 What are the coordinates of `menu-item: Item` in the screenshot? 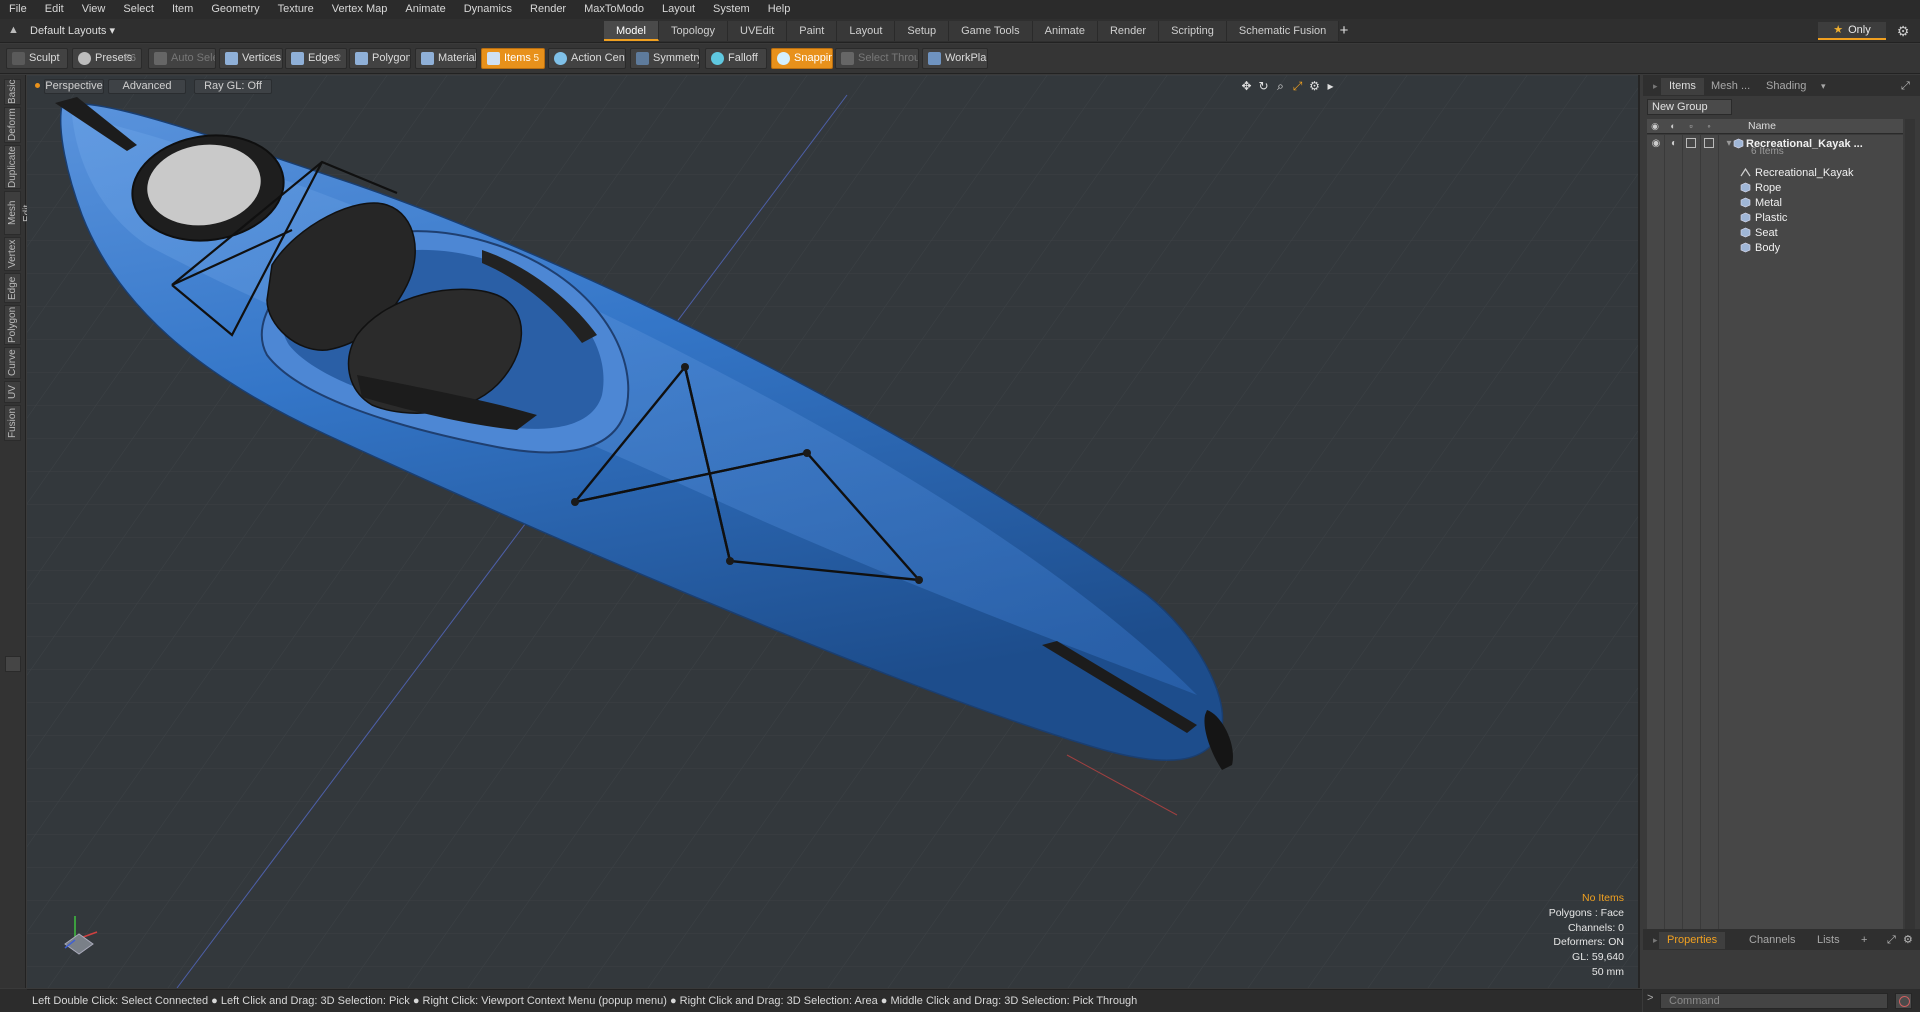 It's located at (182, 9).